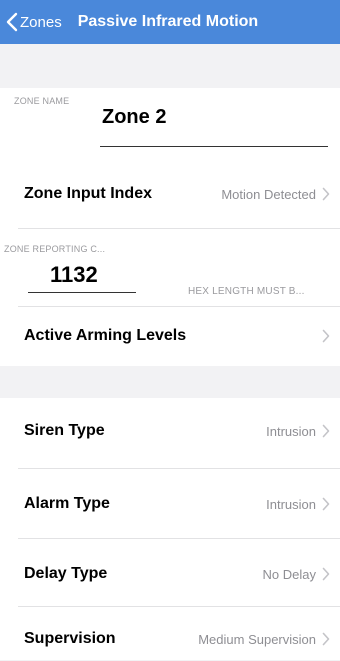  Describe the element at coordinates (170, 504) in the screenshot. I see `alarm-type-row: Alarm Type Intrusion` at that location.